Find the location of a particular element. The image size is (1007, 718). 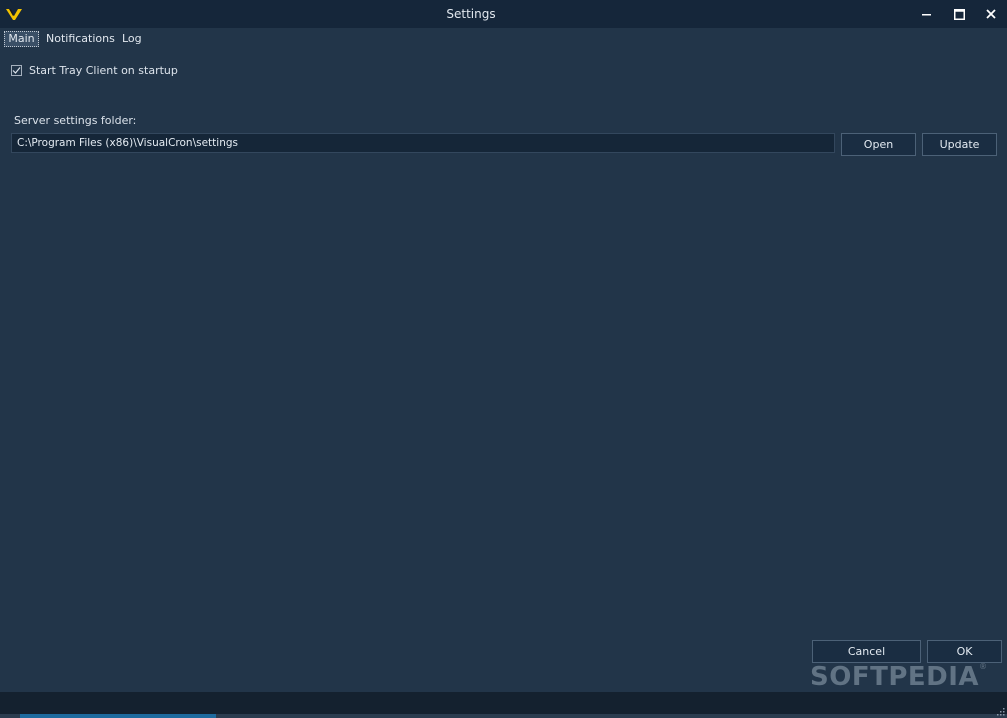

start-tray-label: Start Tray Client on startup is located at coordinates (103, 70).